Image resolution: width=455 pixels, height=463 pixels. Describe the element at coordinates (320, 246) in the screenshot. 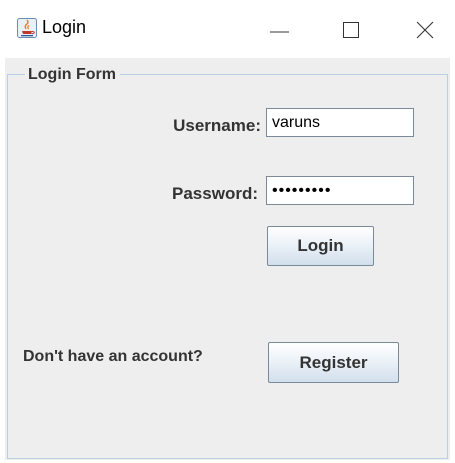

I see `login-button: Login` at that location.